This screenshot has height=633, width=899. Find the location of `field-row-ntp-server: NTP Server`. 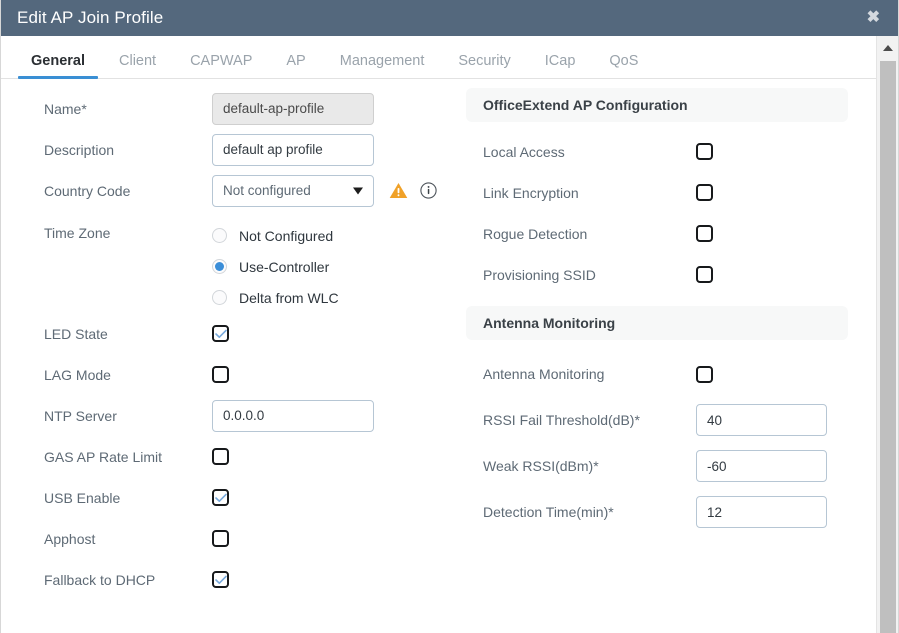

field-row-ntp-server: NTP Server is located at coordinates (255, 415).